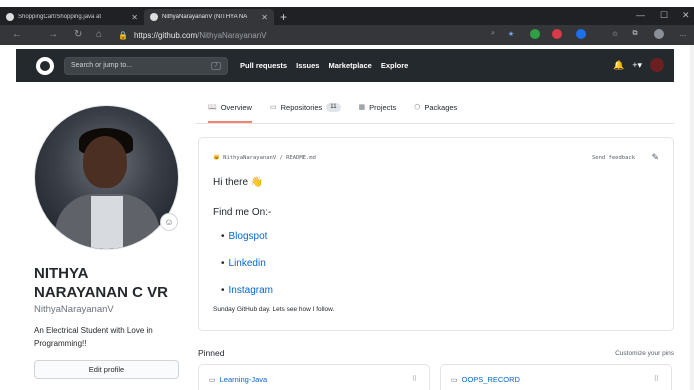 The width and height of the screenshot is (694, 390). I want to click on pinned-repo-card: ▭ Learning-Java ⠿, so click(314, 377).